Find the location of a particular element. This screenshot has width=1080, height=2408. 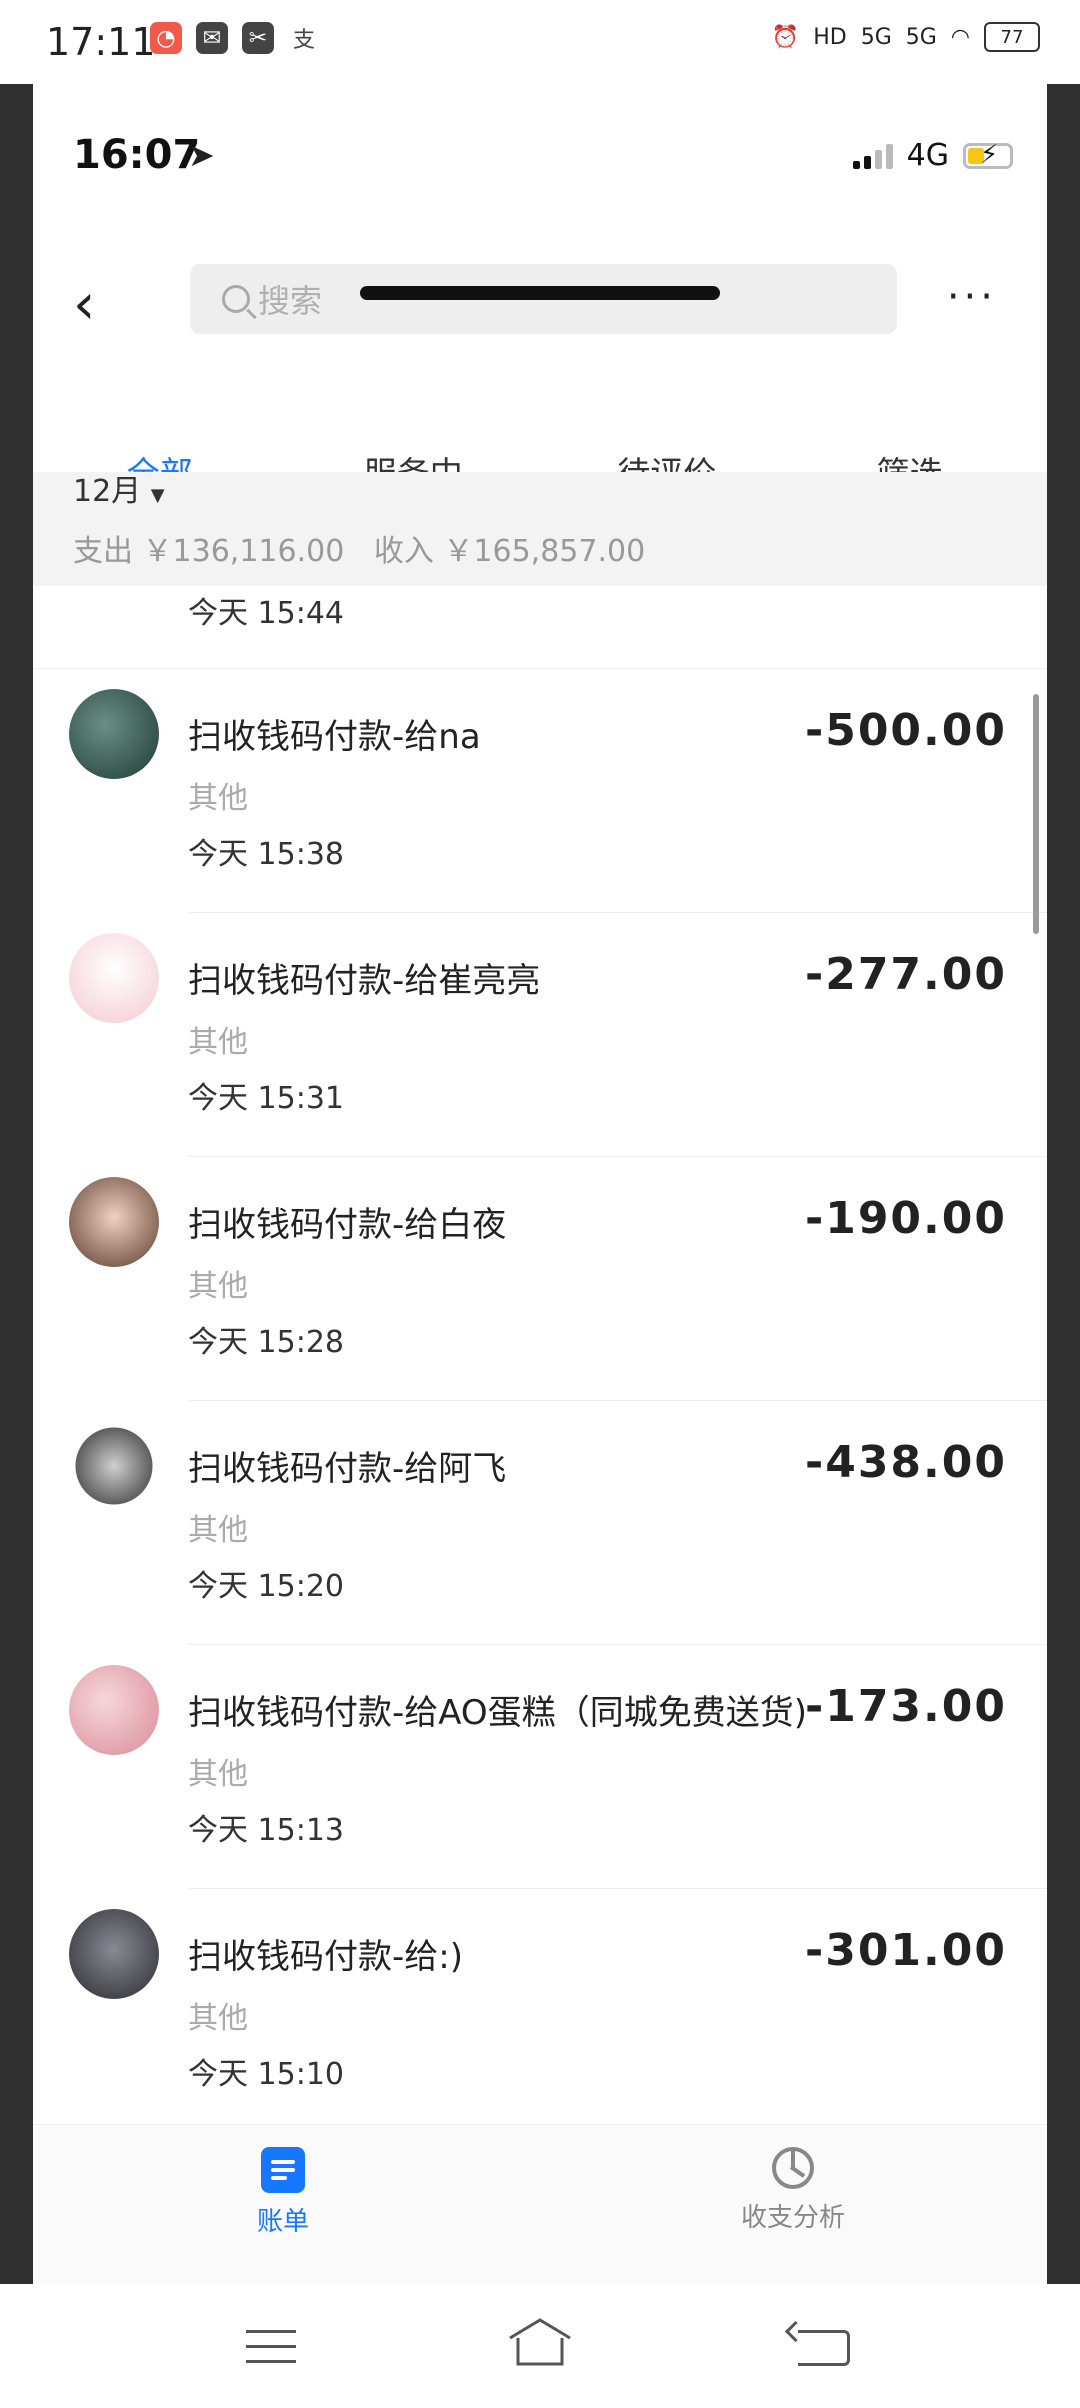

wifi-icon: ◠ is located at coordinates (960, 37).